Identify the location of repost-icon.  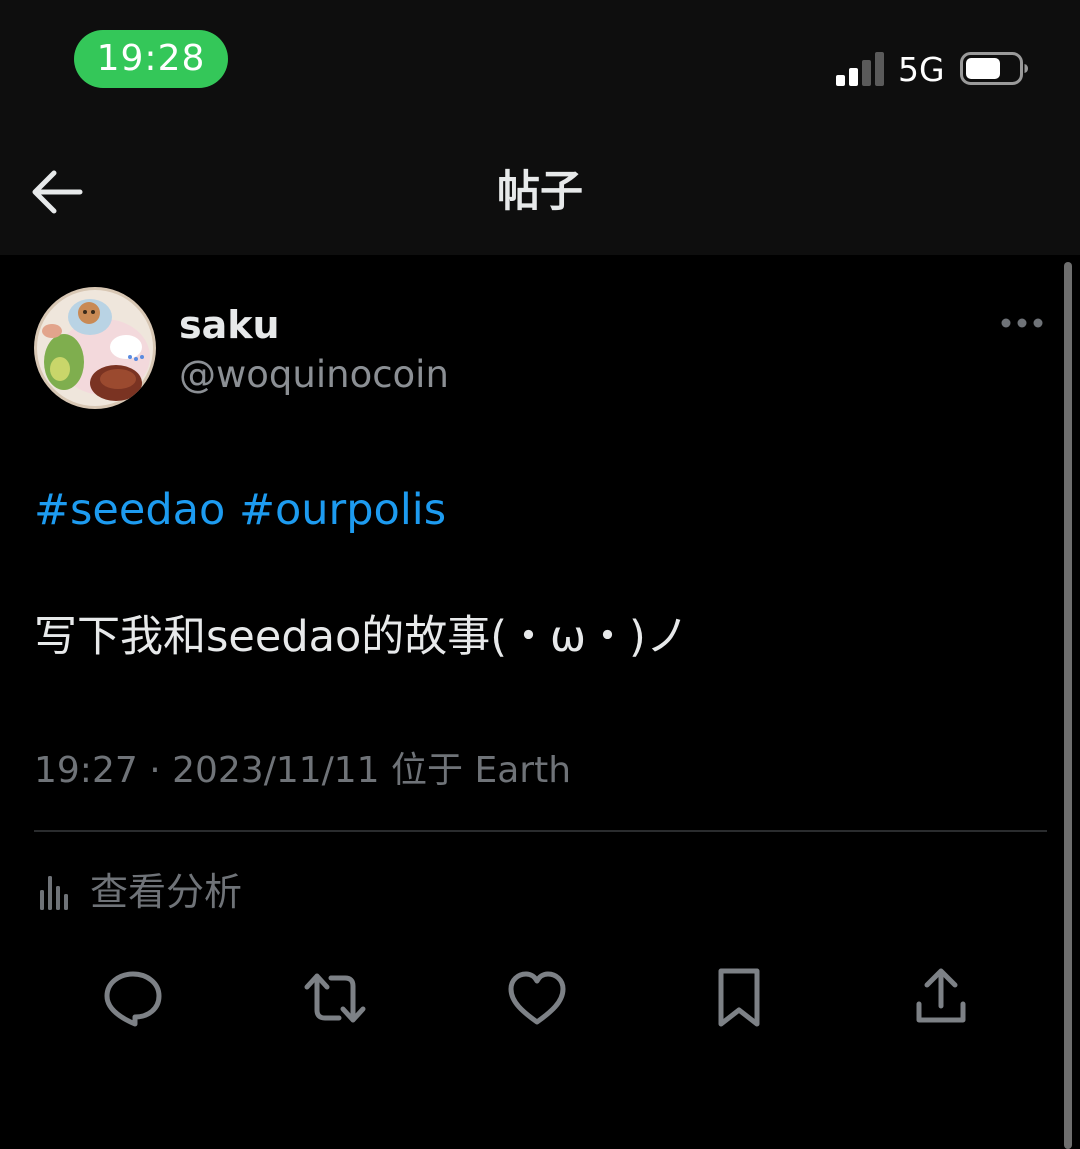
(335, 998).